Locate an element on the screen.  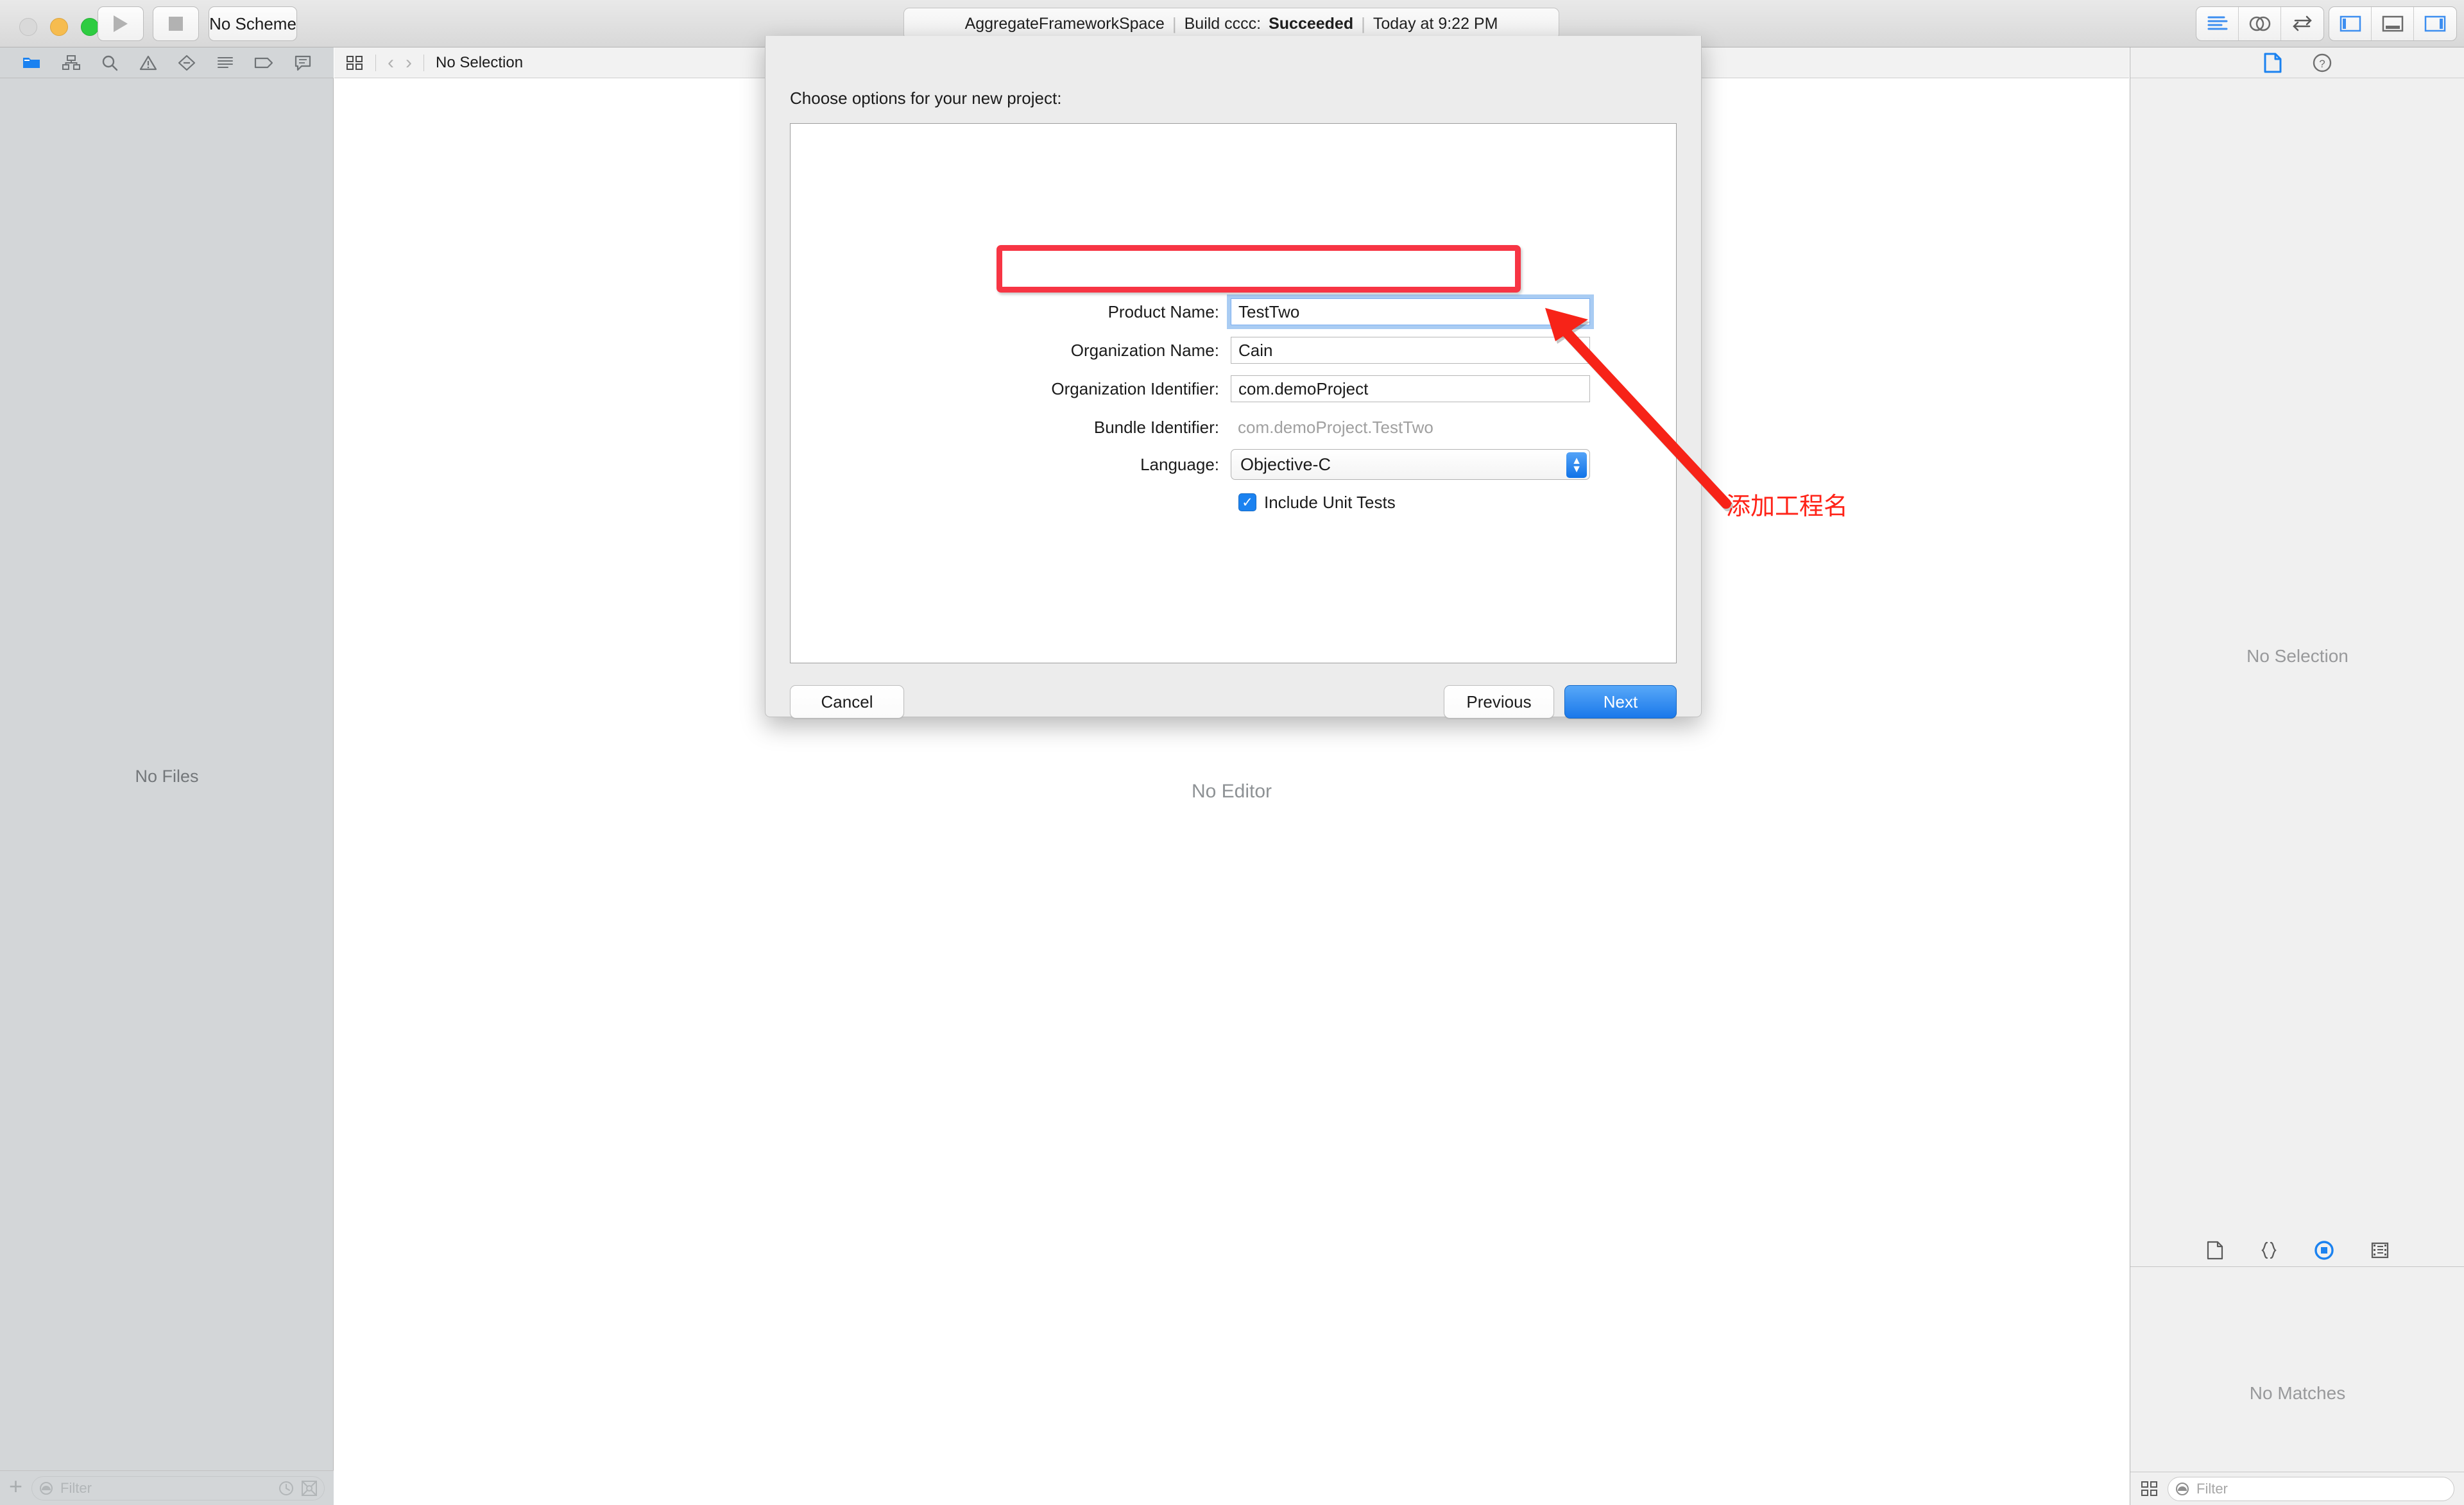
stop-button is located at coordinates (176, 23).